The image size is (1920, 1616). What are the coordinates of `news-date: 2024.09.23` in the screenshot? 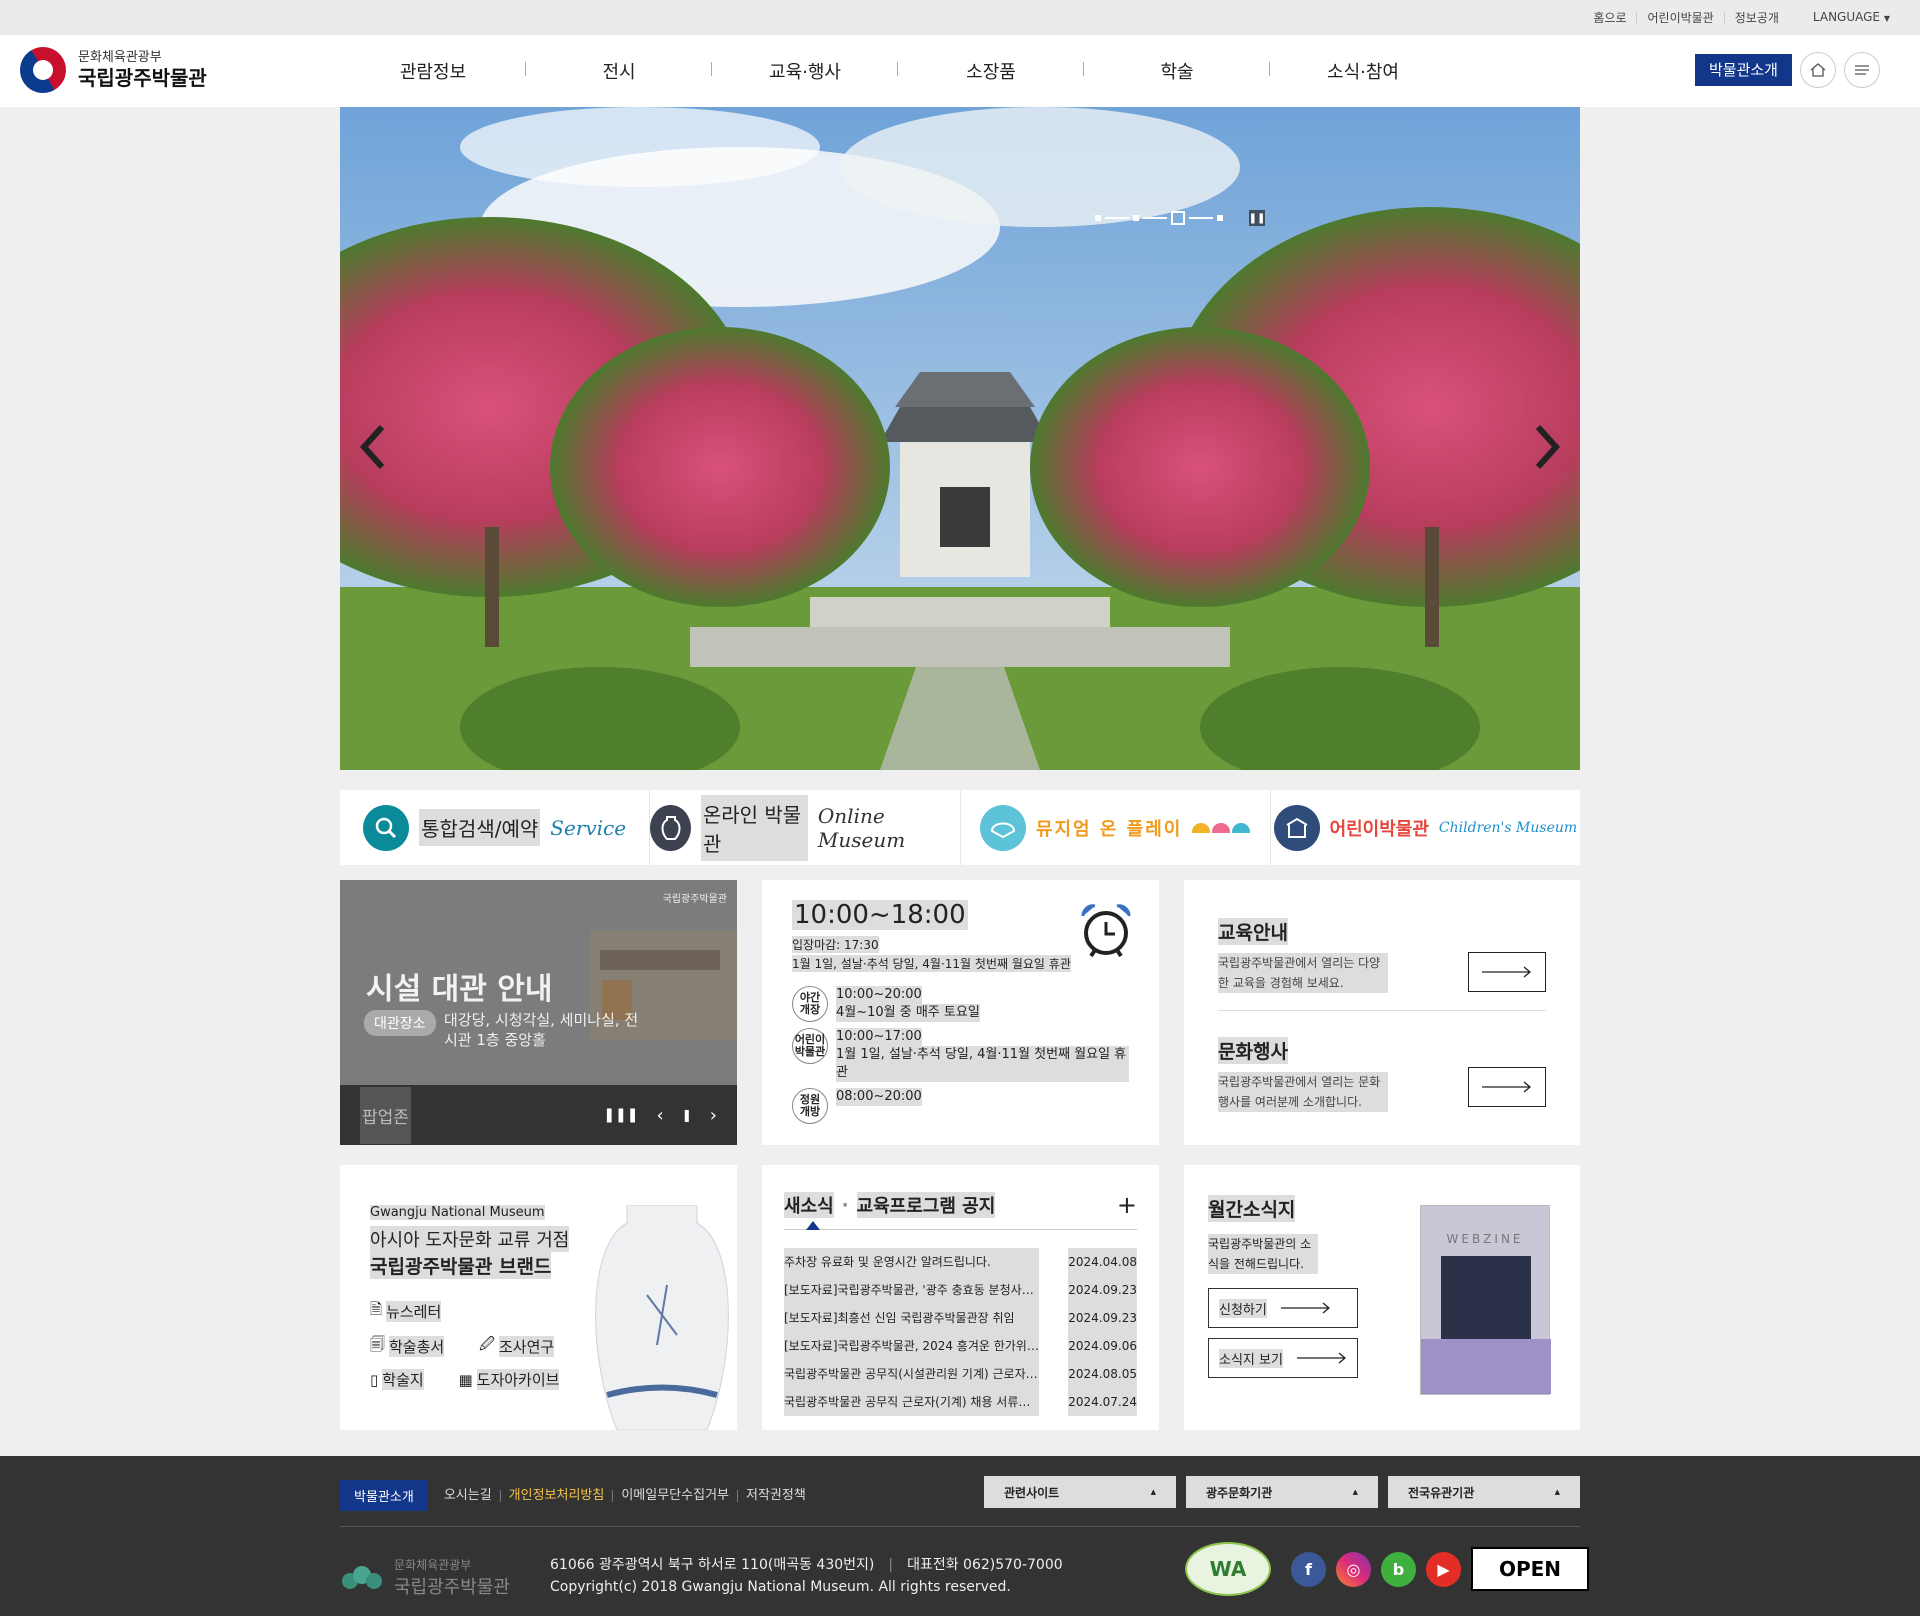 It's located at (1102, 1290).